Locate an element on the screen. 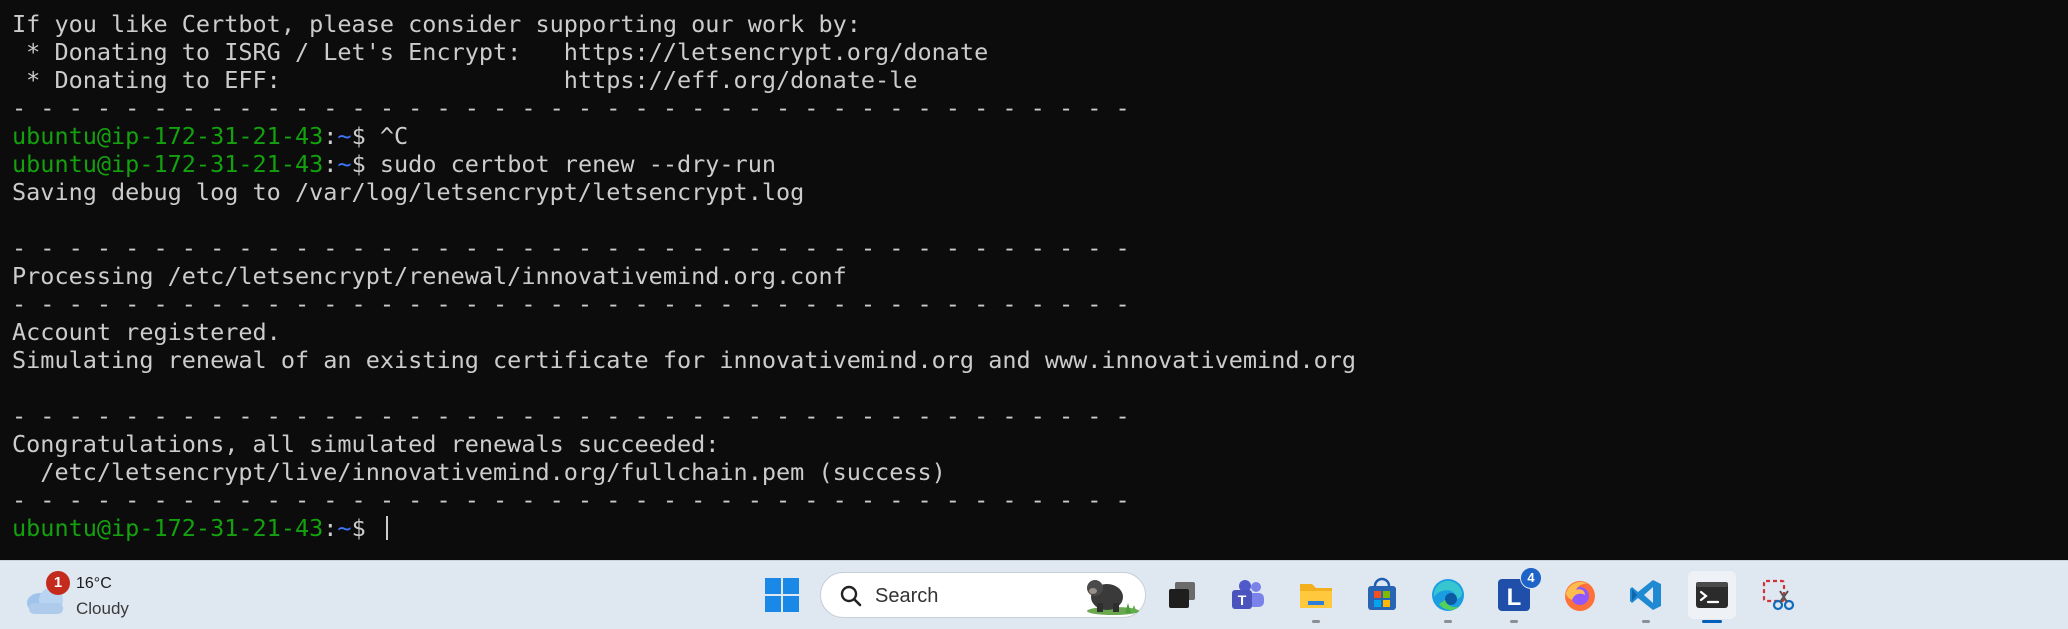  edge-icon is located at coordinates (1448, 595).